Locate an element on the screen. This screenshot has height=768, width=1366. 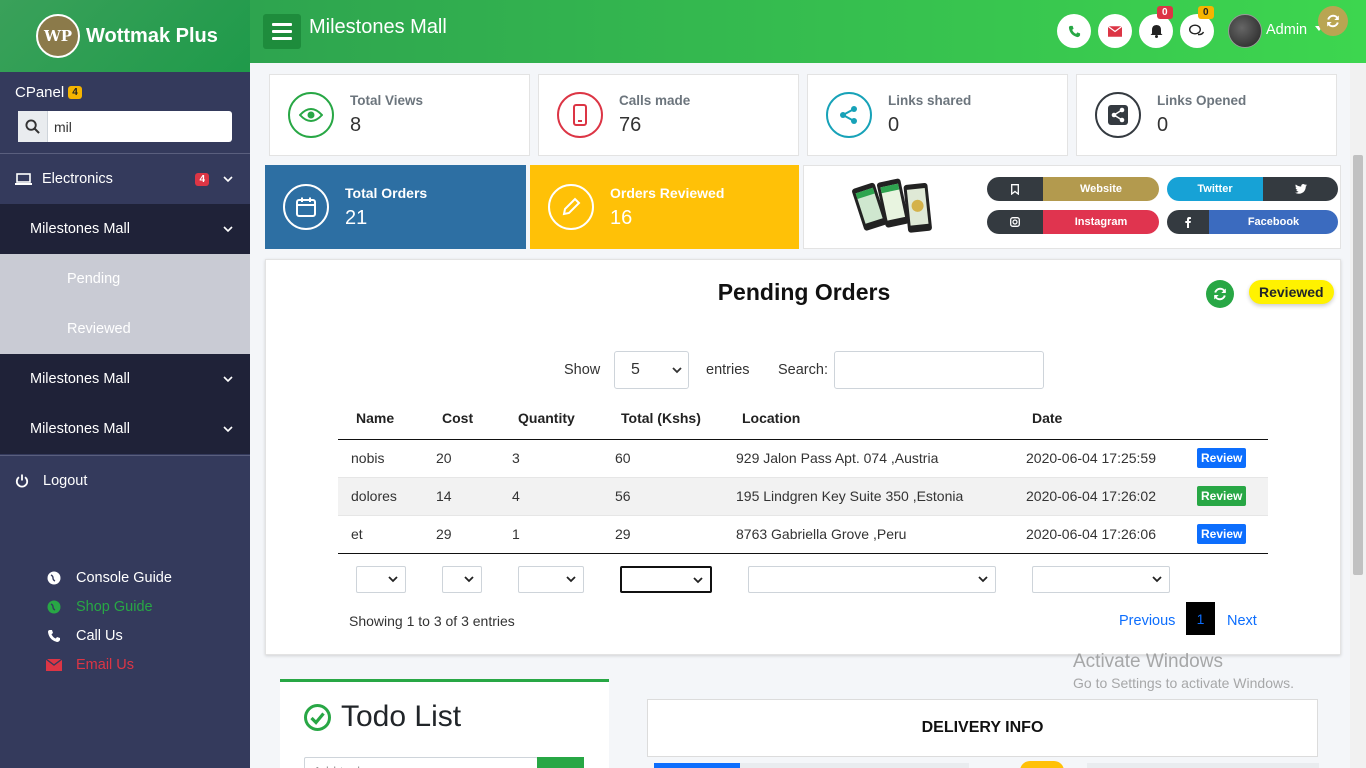
sidebar-item-logout: Logout is located at coordinates (125, 480).